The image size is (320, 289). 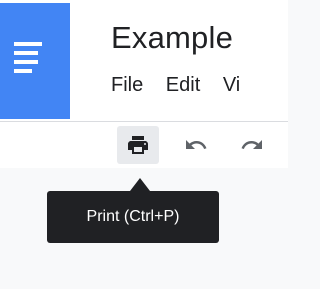 I want to click on menu-view: Vi, so click(x=231, y=85).